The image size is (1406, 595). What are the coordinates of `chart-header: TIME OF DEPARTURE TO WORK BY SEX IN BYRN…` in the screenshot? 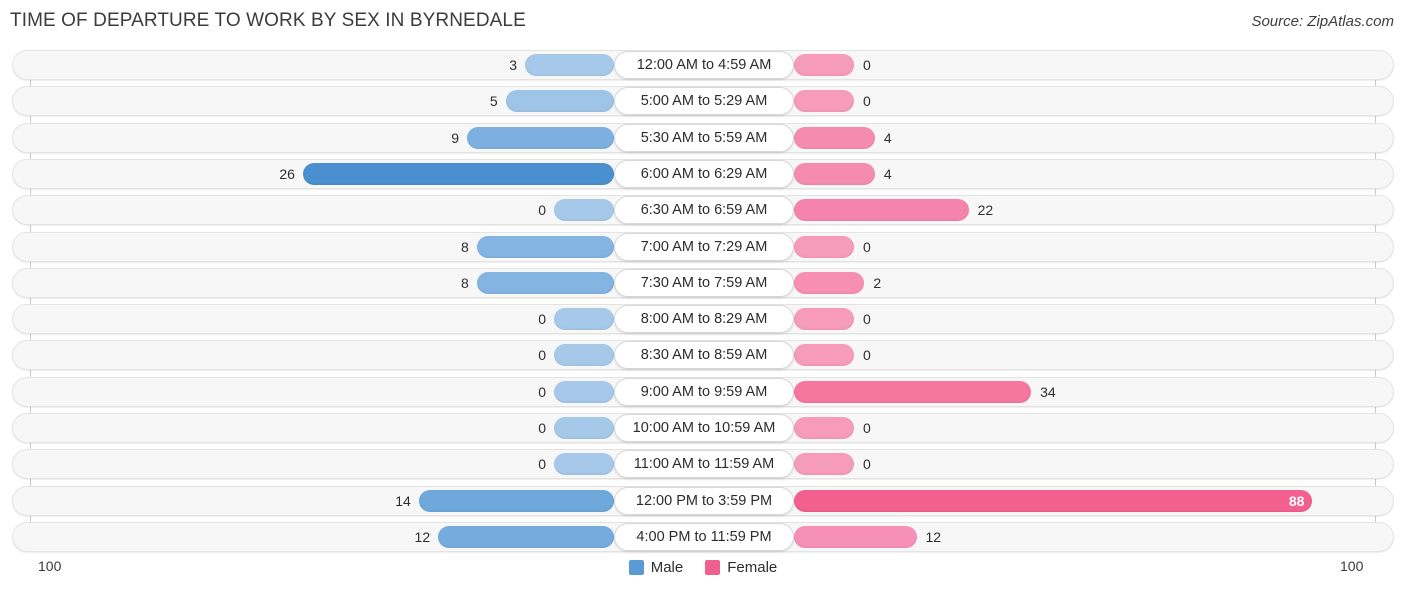 It's located at (703, 22).